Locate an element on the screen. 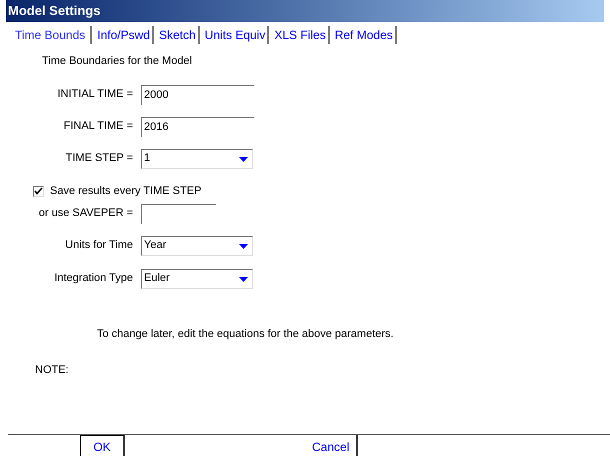 The width and height of the screenshot is (610, 456). tab: Sketch is located at coordinates (178, 35).